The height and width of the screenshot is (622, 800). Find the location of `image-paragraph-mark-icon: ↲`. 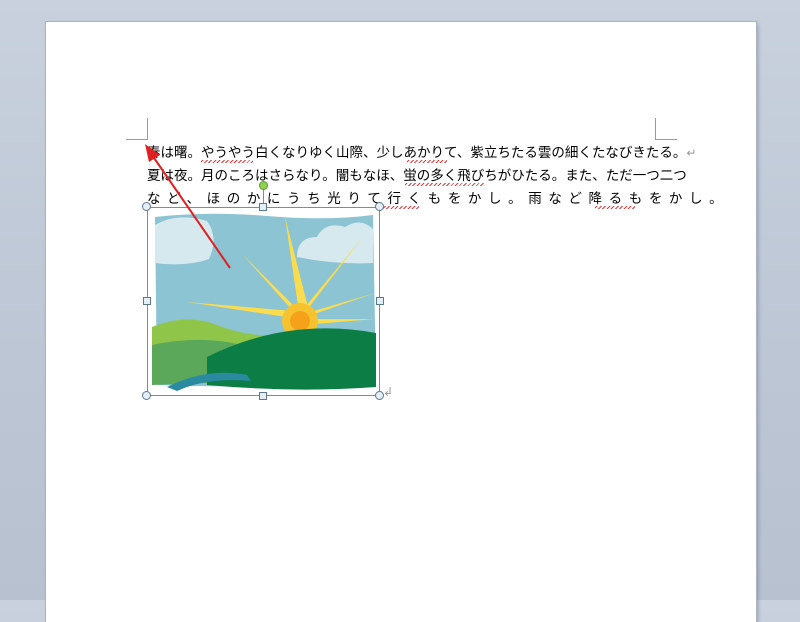

image-paragraph-mark-icon: ↲ is located at coordinates (388, 392).